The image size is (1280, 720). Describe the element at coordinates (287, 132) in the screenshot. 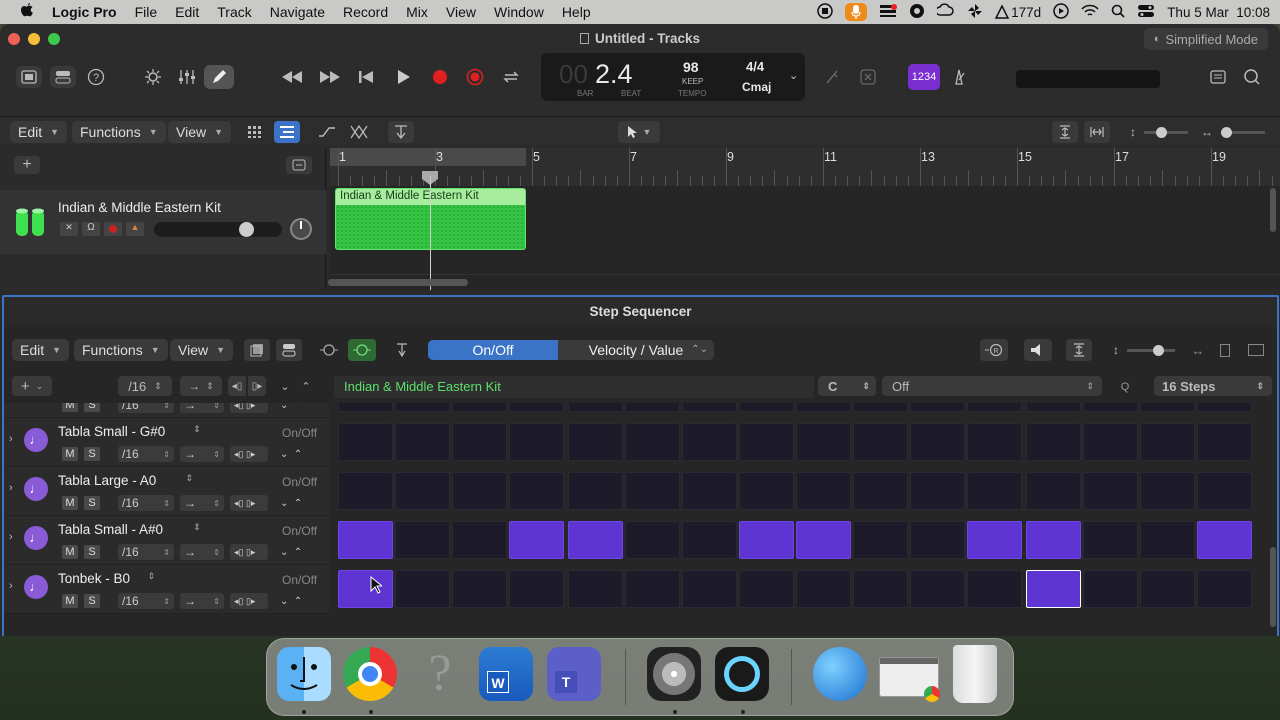

I see `list-view-button` at that location.